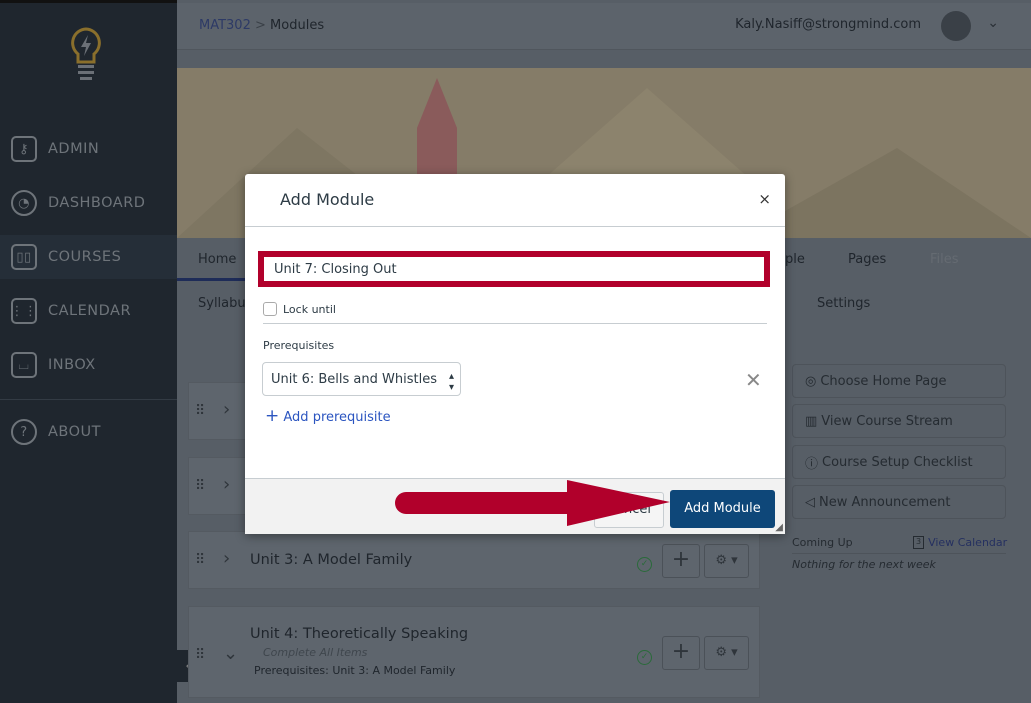 The width and height of the screenshot is (1031, 703). What do you see at coordinates (24, 432) in the screenshot?
I see `question-icon: ?` at bounding box center [24, 432].